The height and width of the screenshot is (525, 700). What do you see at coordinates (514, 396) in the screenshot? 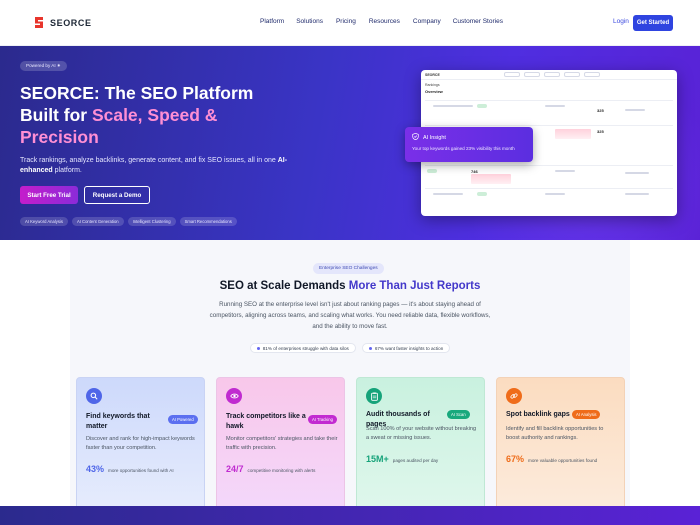
I see `link-icon` at bounding box center [514, 396].